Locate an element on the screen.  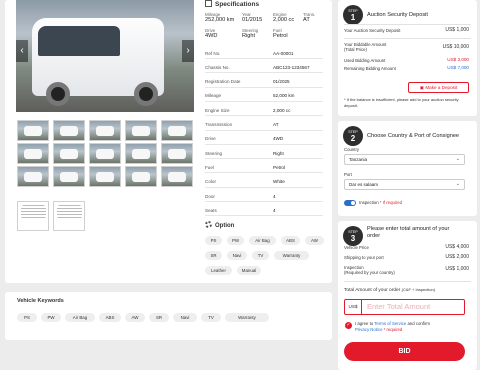
remaining-value: US$ 7,000 is located at coordinates (458, 67).